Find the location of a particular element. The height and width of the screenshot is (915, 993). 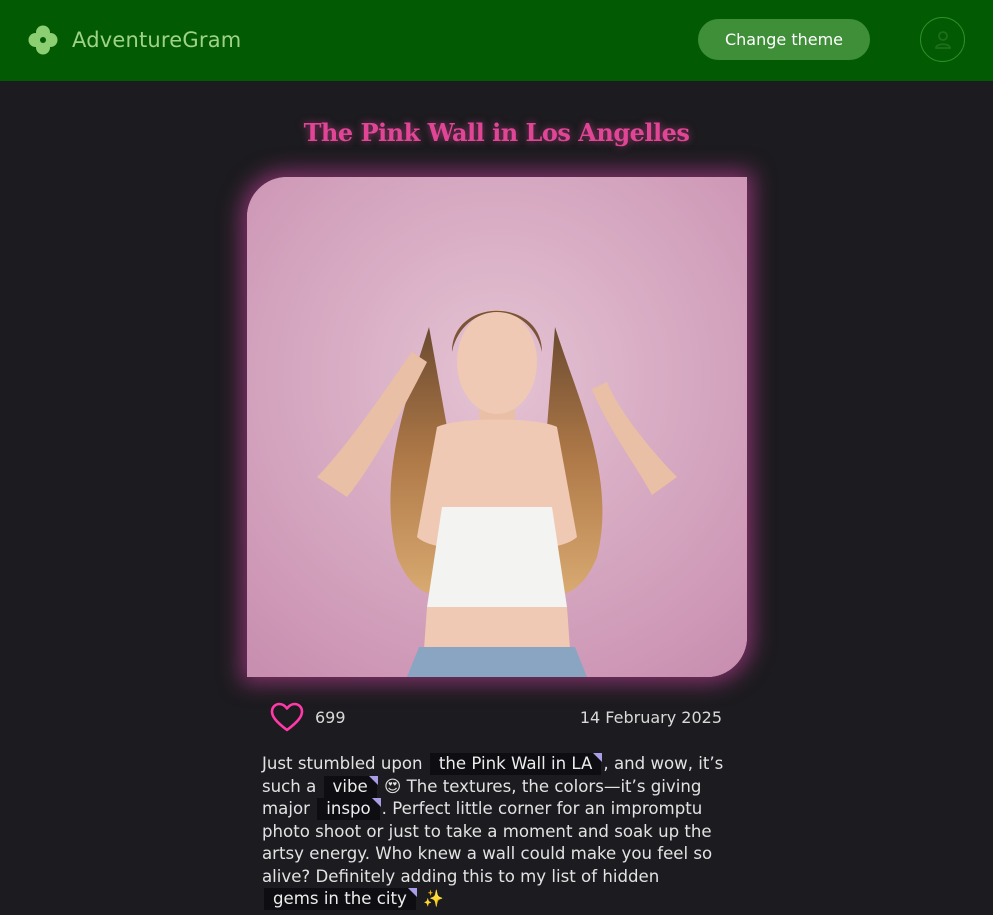

brand-name: AdventureGram is located at coordinates (157, 40).